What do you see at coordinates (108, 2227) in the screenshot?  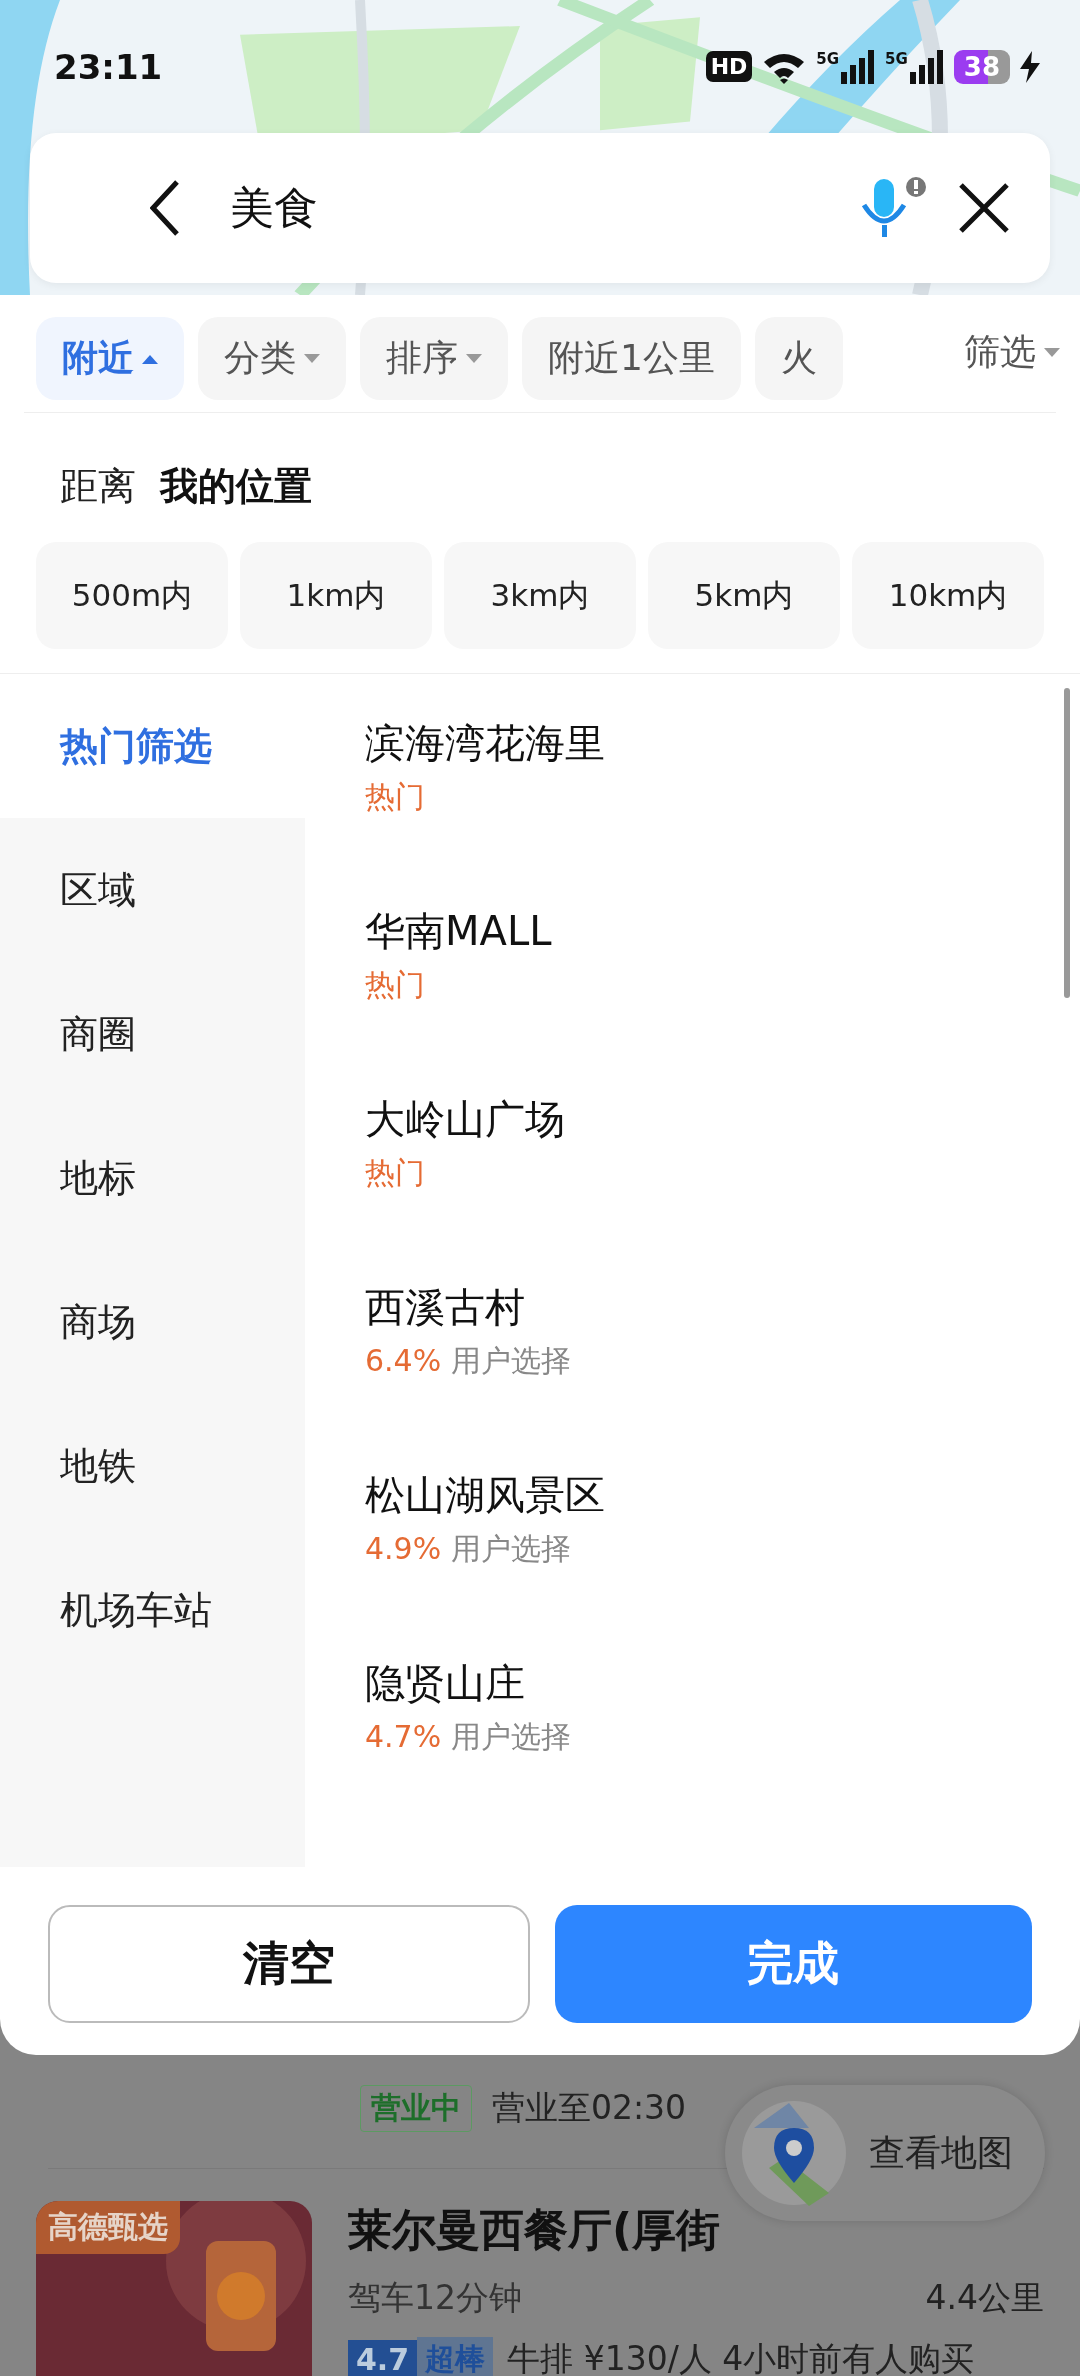 I see `selection-badge: 高德甄选` at bounding box center [108, 2227].